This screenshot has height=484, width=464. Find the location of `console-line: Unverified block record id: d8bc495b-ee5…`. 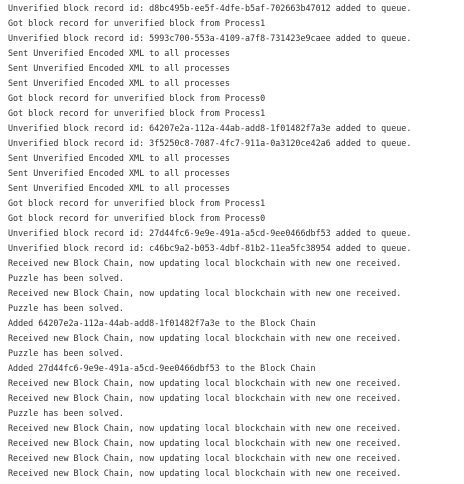

console-line: Unverified block record id: d8bc495b-ee5… is located at coordinates (210, 8).